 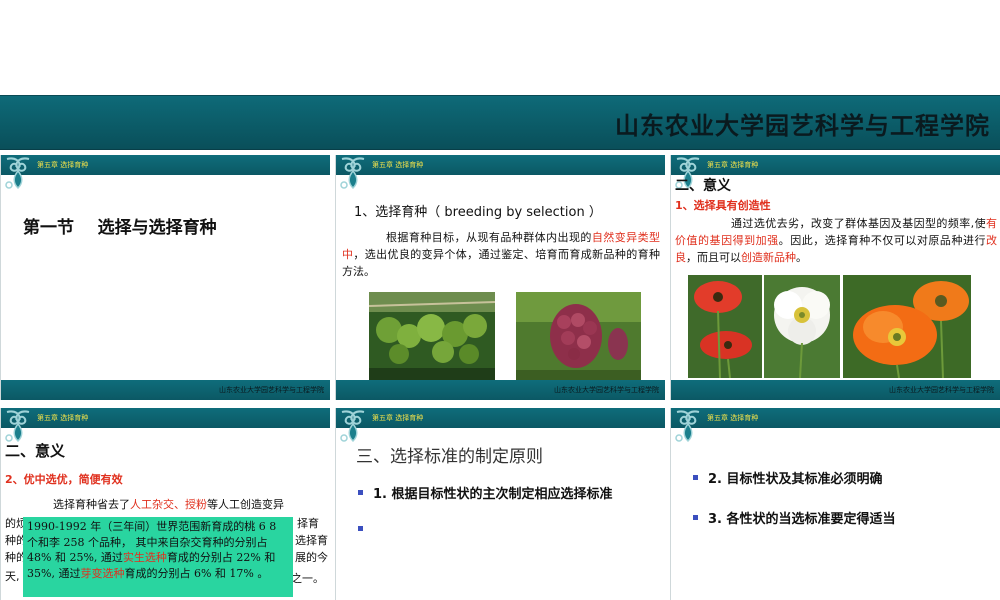 What do you see at coordinates (723, 205) in the screenshot?
I see `slide-subheading: 1、选择具有创造性` at bounding box center [723, 205].